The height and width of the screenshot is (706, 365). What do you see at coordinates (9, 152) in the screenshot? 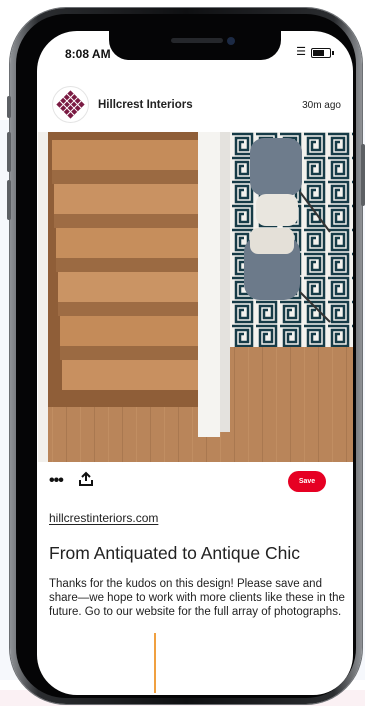
I see `volume-up-button` at bounding box center [9, 152].